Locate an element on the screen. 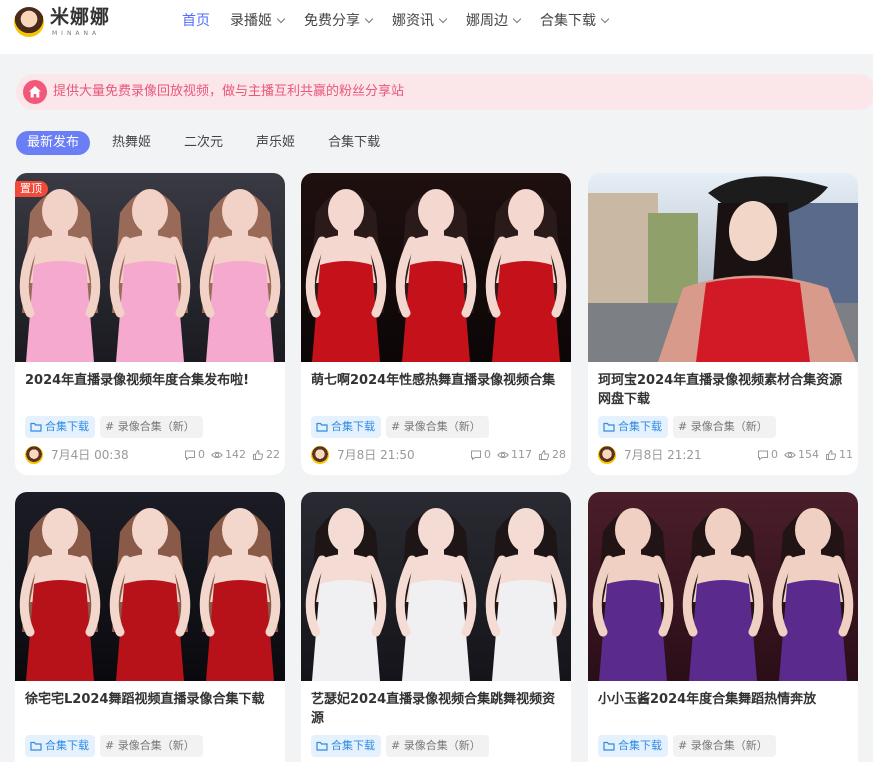 This screenshot has width=873, height=762. tab-1: 热舞姬 is located at coordinates (131, 143).